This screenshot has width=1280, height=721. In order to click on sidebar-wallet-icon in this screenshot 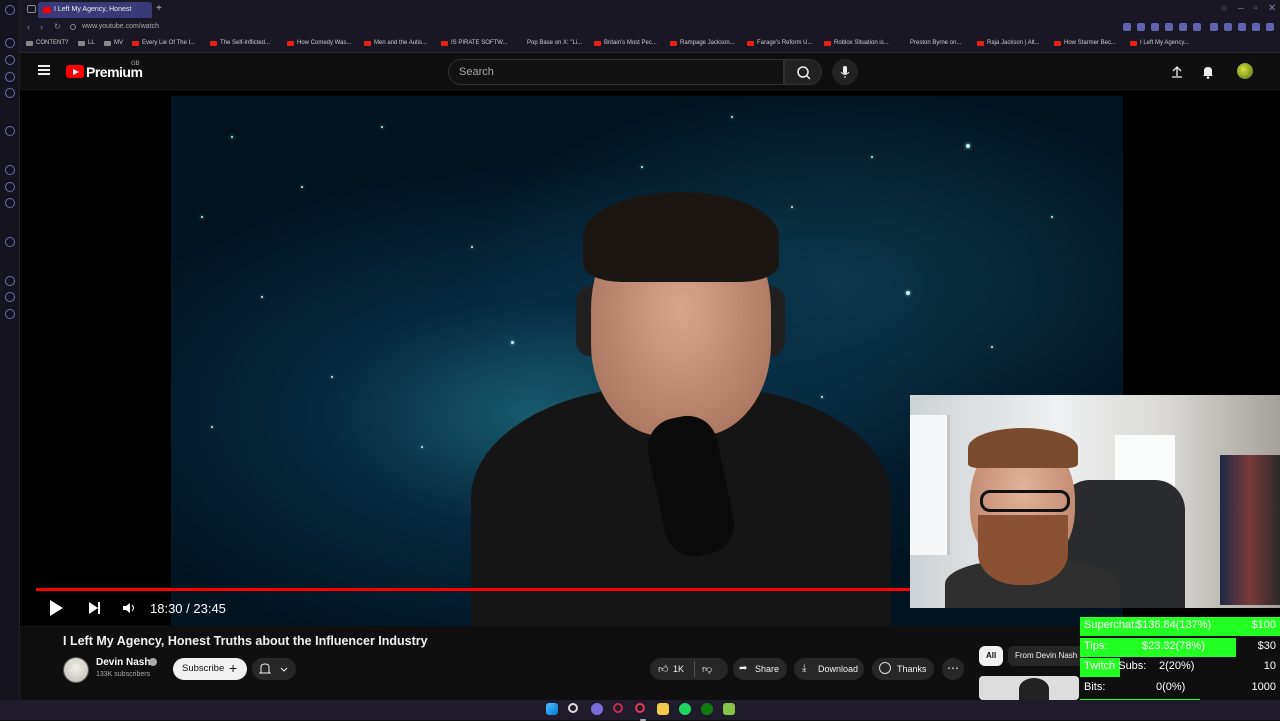, I will do `click(10, 77)`.